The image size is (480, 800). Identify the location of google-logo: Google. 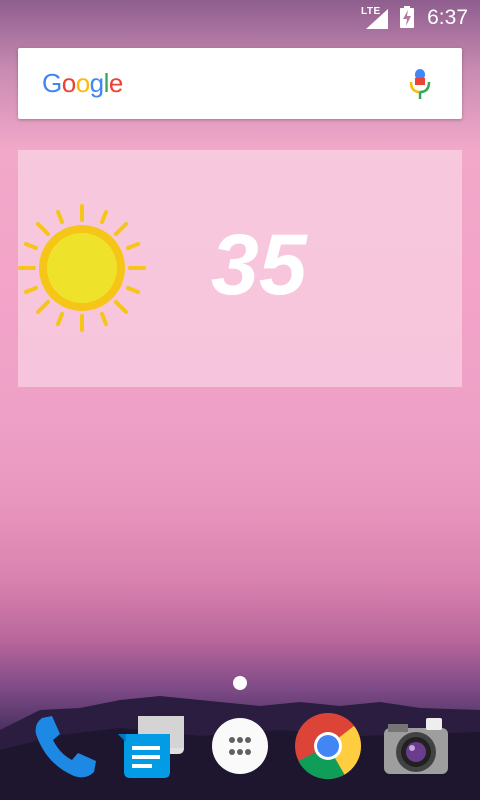
(82, 83).